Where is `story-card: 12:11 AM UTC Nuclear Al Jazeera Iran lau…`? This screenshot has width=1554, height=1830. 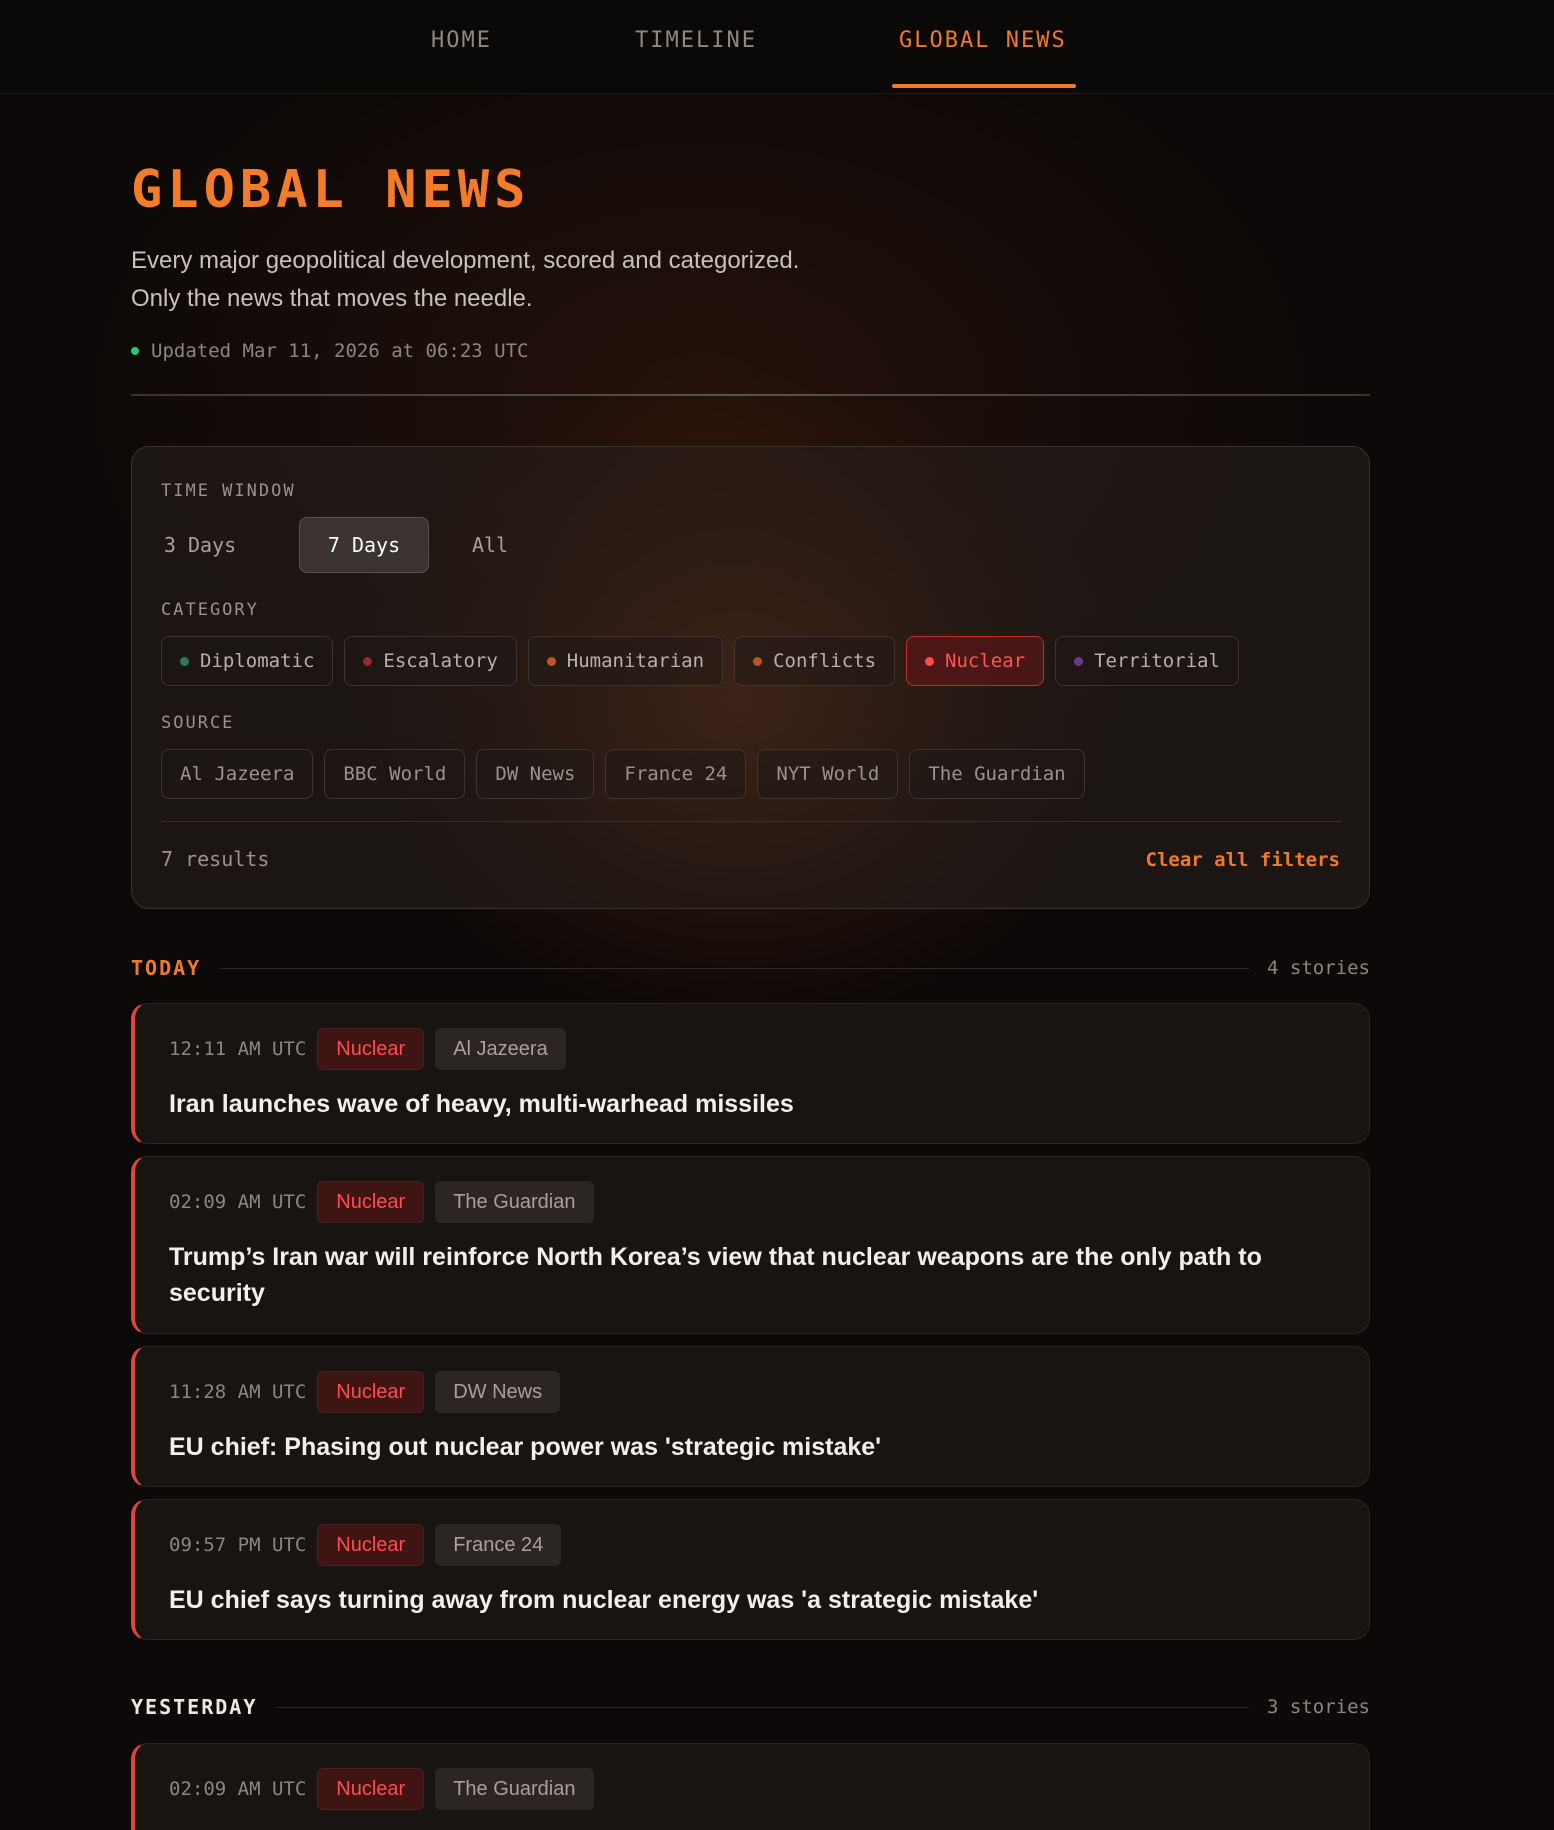
story-card: 12:11 AM UTC Nuclear Al Jazeera Iran lau… is located at coordinates (750, 1073).